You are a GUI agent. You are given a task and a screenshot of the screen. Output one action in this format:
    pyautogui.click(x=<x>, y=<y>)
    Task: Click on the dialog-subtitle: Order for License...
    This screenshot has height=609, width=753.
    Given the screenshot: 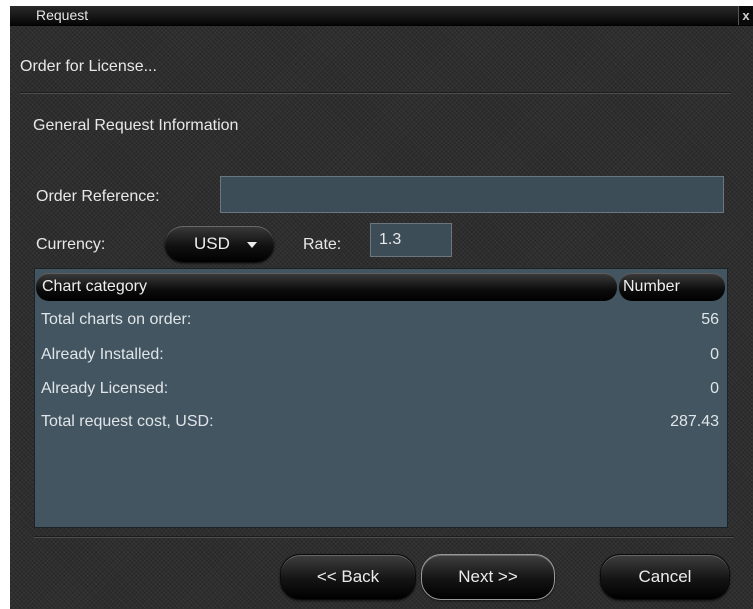 What is the action you would take?
    pyautogui.click(x=88, y=66)
    